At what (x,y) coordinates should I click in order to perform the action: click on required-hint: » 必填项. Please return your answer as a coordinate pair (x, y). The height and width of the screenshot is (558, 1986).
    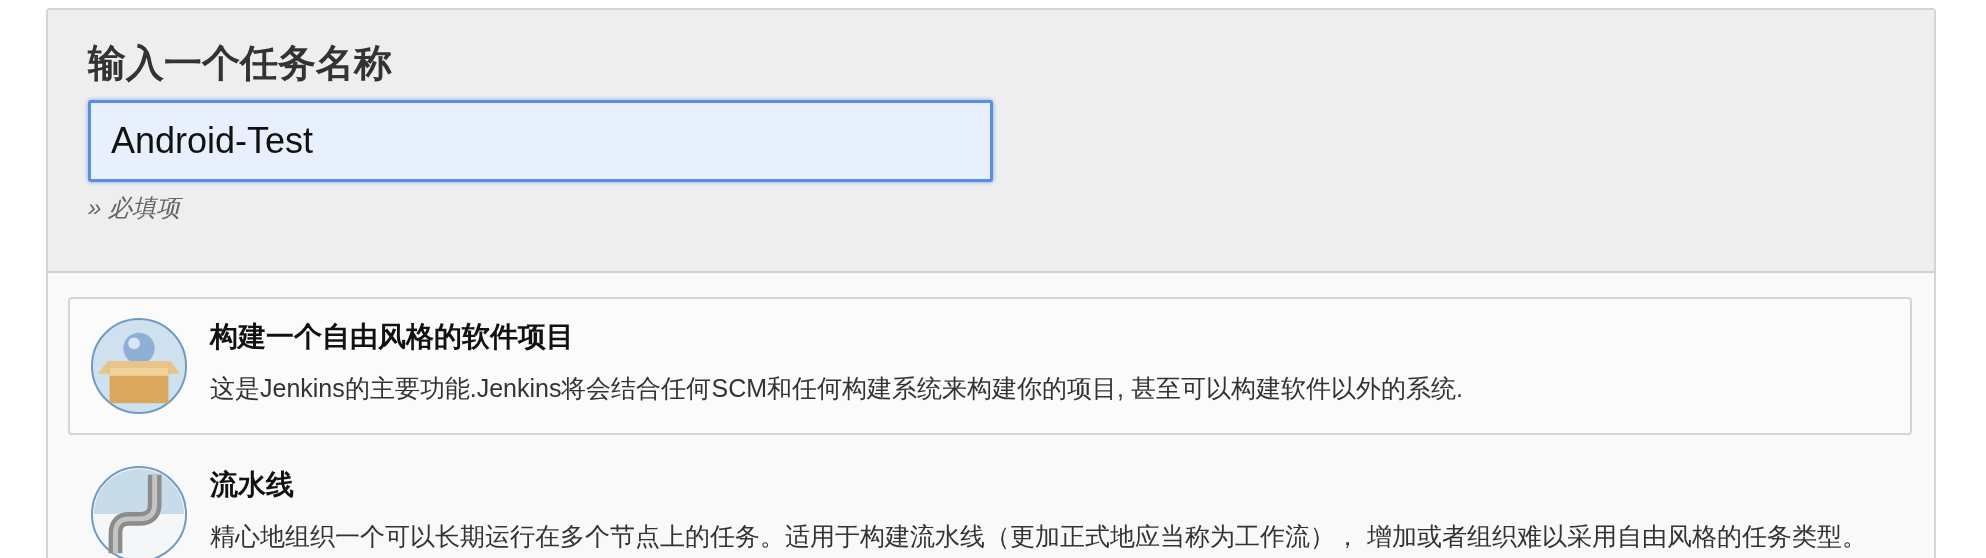
    Looking at the image, I should click on (991, 208).